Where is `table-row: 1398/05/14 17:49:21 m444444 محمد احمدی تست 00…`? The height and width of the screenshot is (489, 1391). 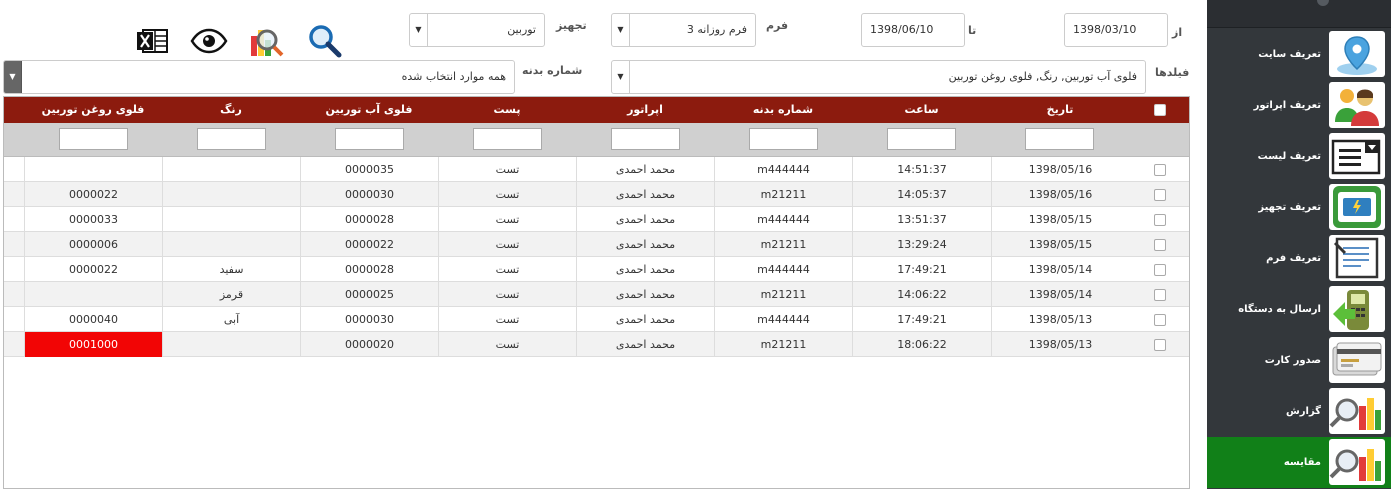
table-row: 1398/05/14 17:49:21 m444444 محمد احمدی تست 00… is located at coordinates (596, 269).